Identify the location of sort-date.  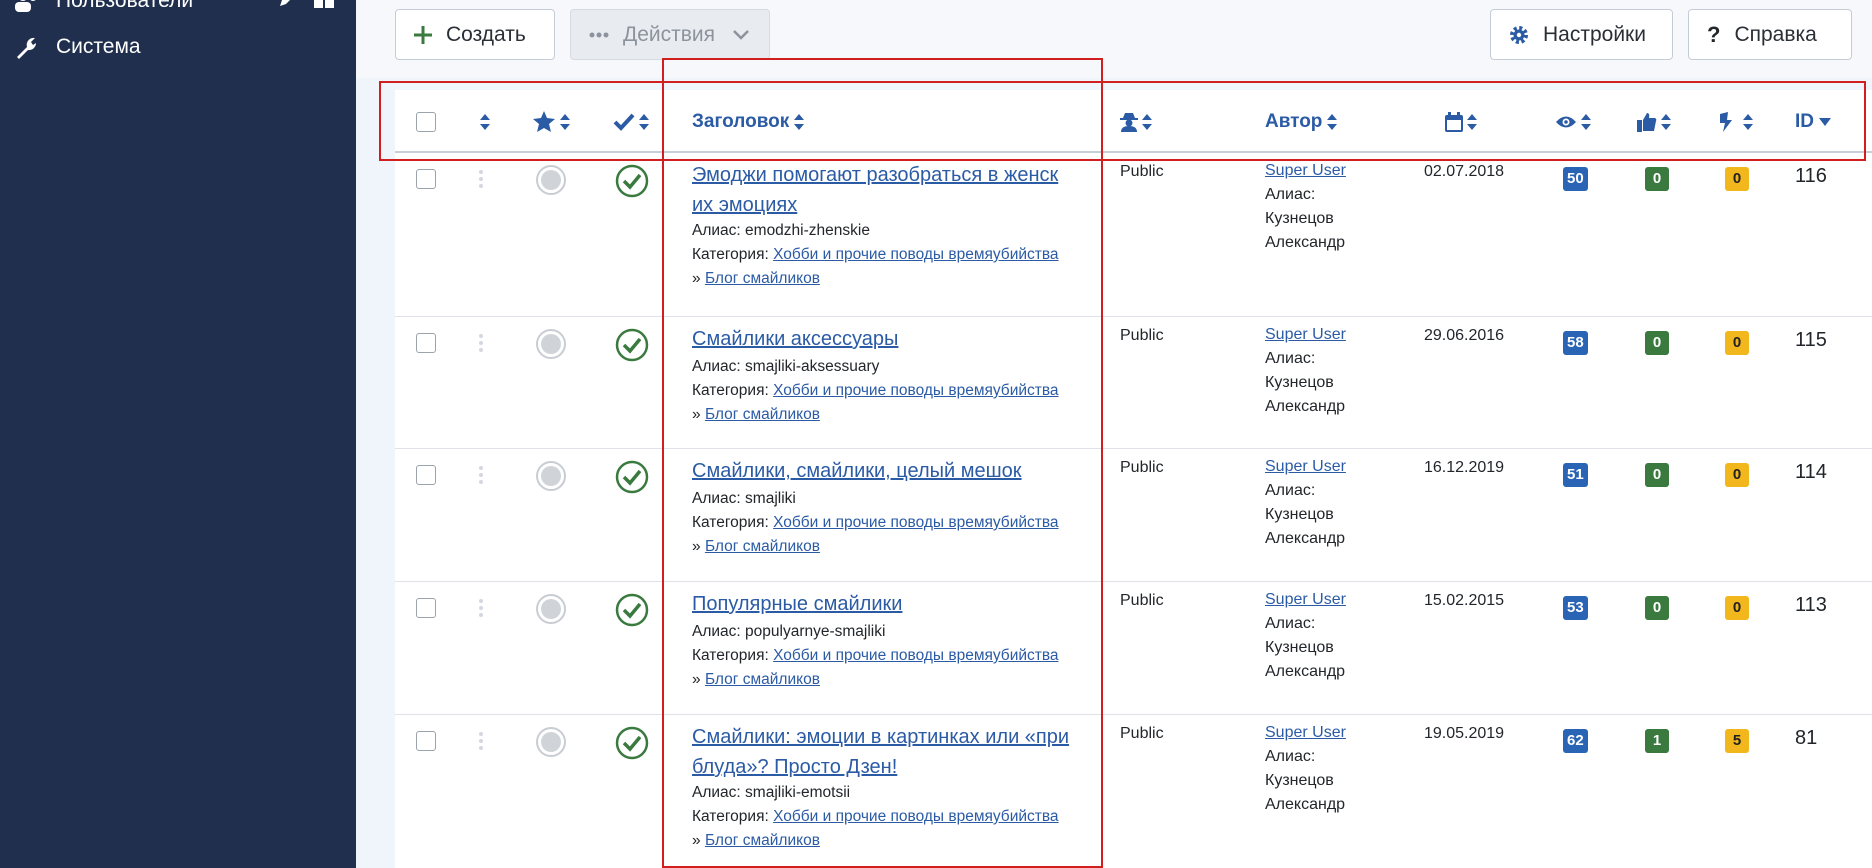
(1461, 121).